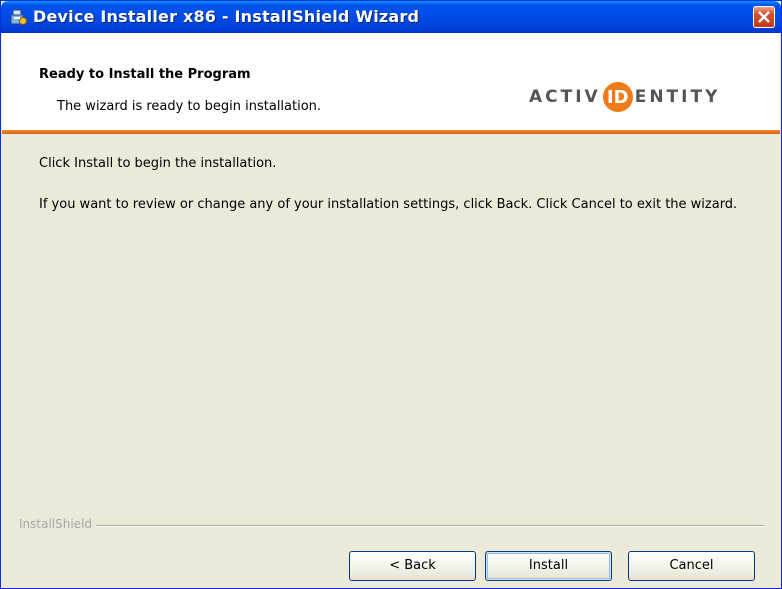 The height and width of the screenshot is (589, 782). I want to click on header-separator, so click(391, 132).